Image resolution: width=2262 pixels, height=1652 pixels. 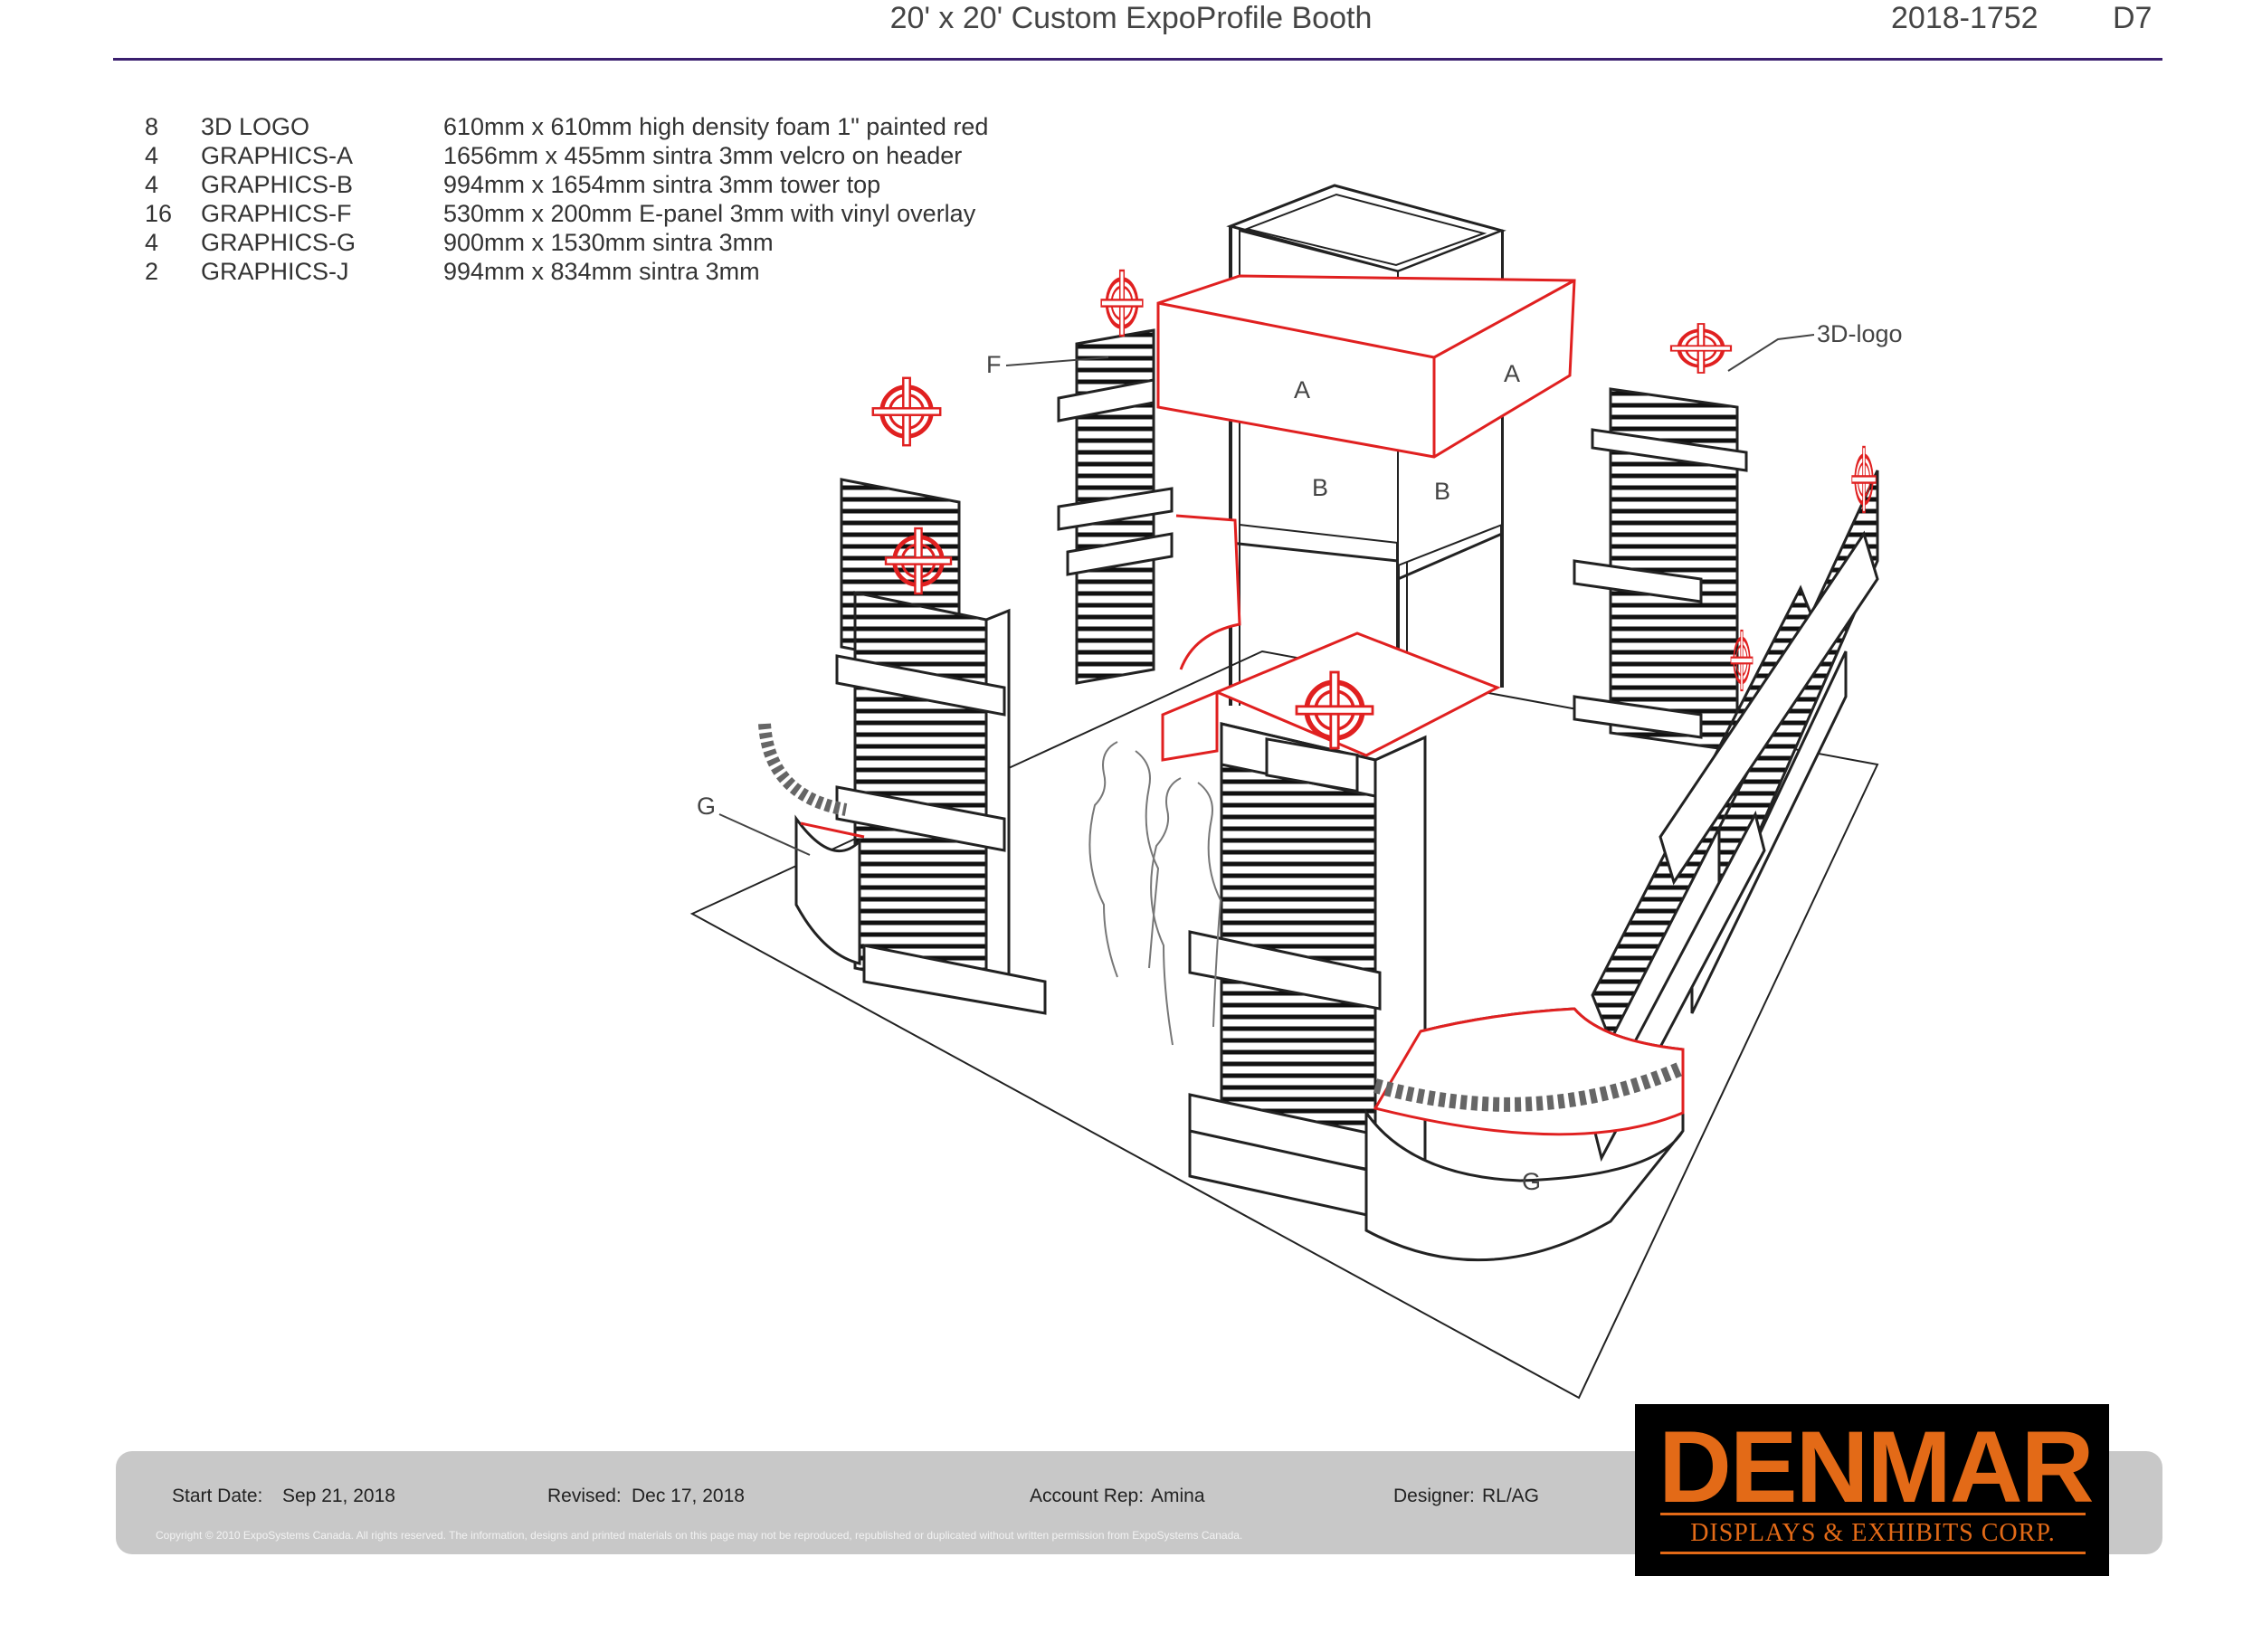 What do you see at coordinates (1442, 491) in the screenshot?
I see `label-b-side: B` at bounding box center [1442, 491].